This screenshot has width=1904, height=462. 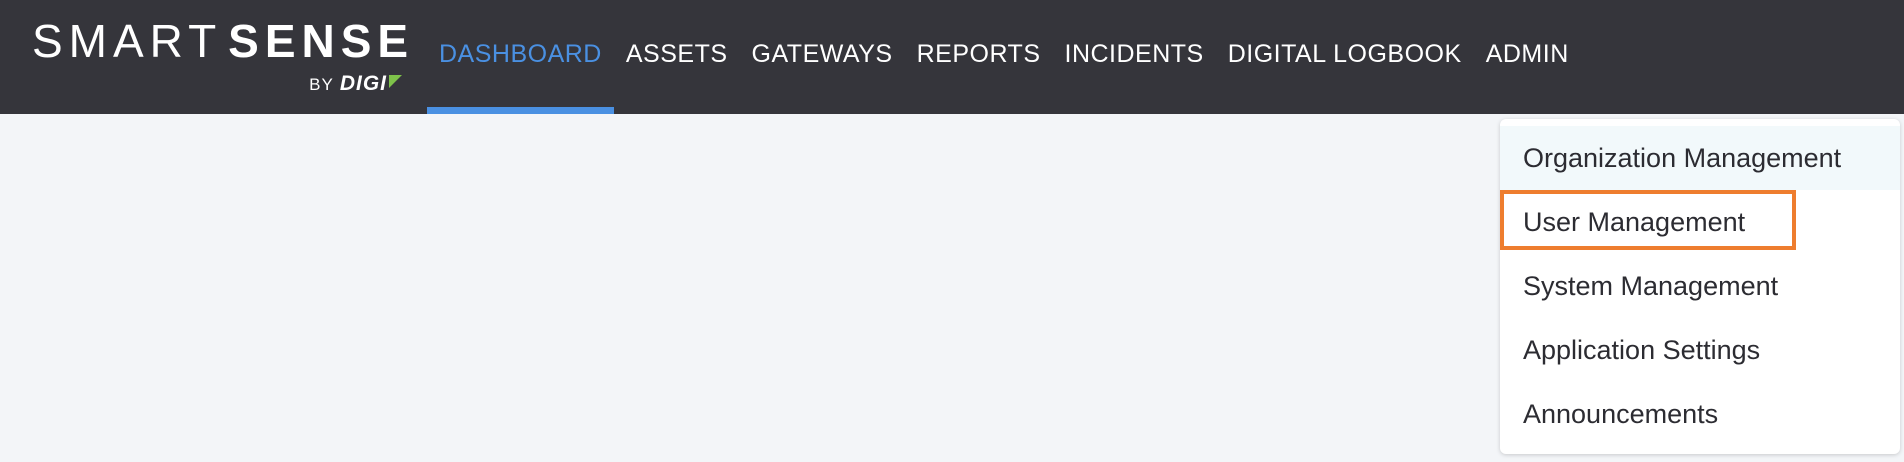 What do you see at coordinates (321, 84) in the screenshot?
I see `logo-by-text: BY` at bounding box center [321, 84].